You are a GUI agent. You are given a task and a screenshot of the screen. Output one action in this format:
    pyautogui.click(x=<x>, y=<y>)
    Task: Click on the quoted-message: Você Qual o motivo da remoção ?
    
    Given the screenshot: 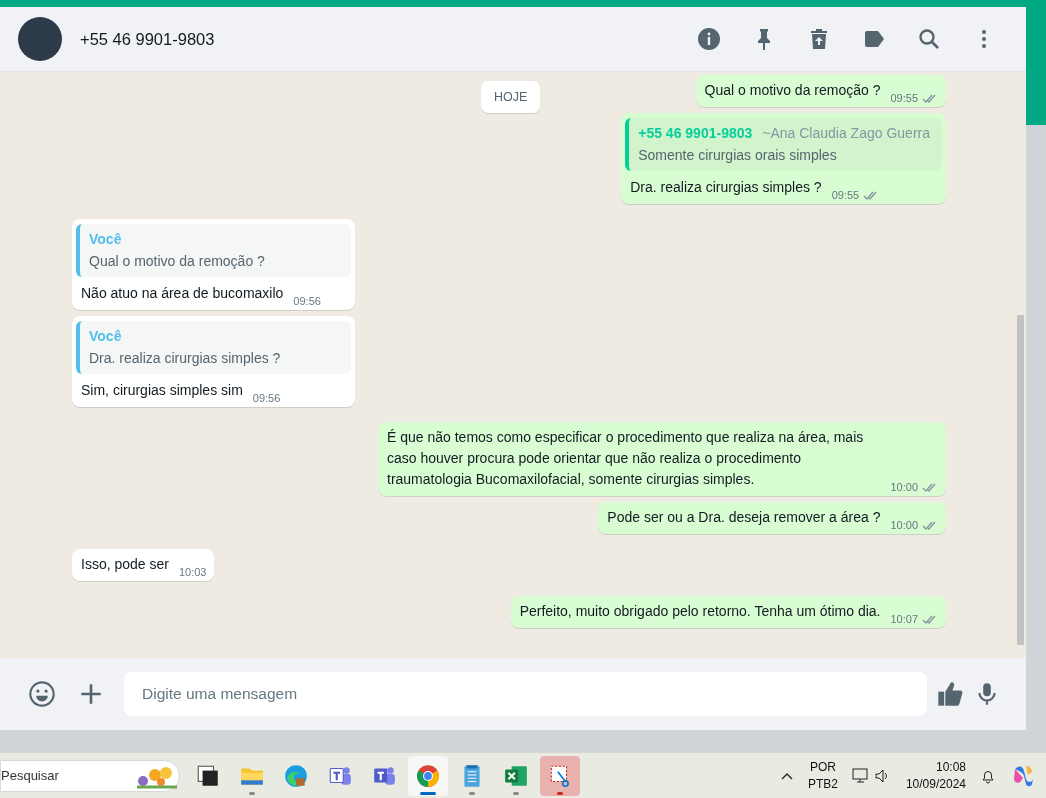 What is the action you would take?
    pyautogui.click(x=213, y=250)
    